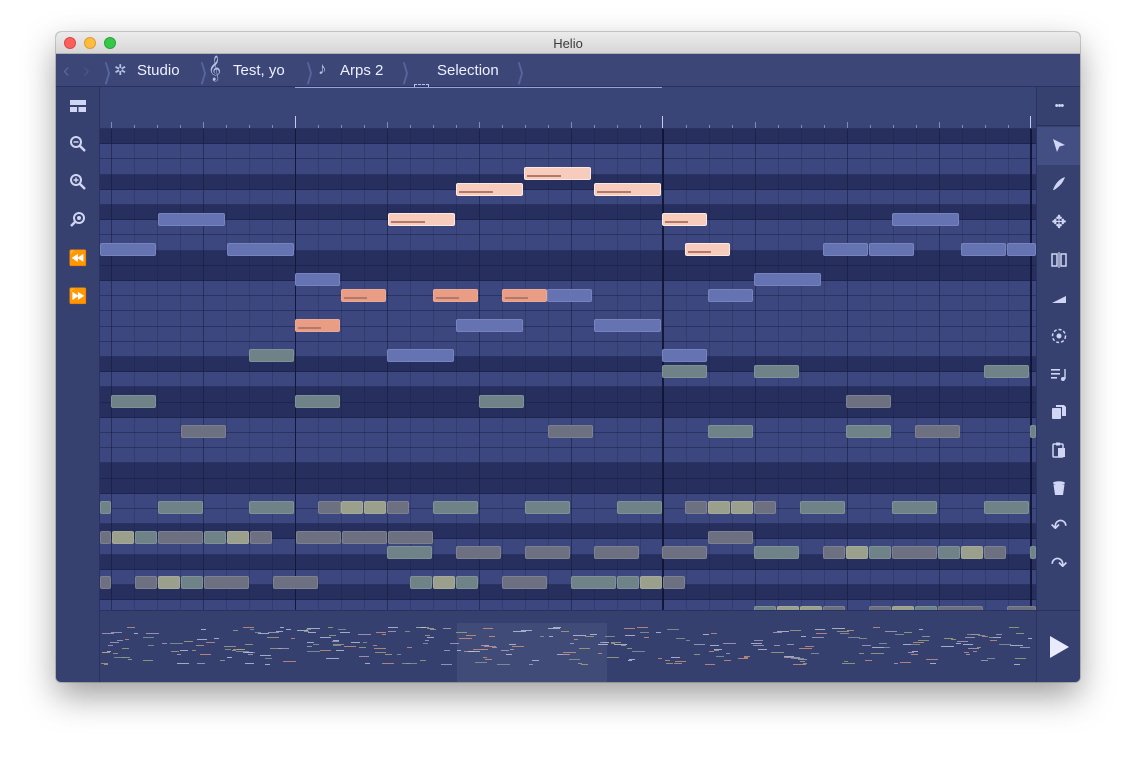  What do you see at coordinates (1058, 450) in the screenshot?
I see `paste-button` at bounding box center [1058, 450].